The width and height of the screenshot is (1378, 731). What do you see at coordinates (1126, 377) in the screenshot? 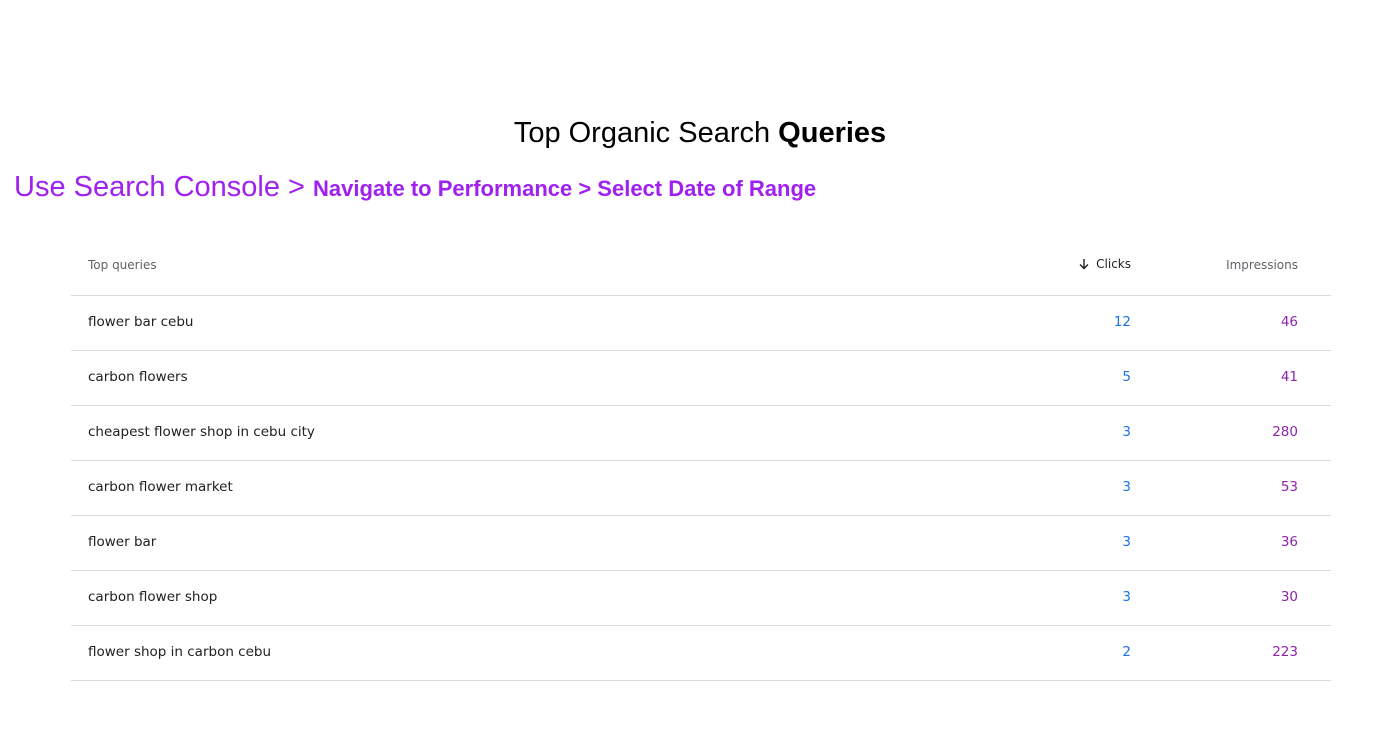
I see `clicks-cell: 5` at bounding box center [1126, 377].